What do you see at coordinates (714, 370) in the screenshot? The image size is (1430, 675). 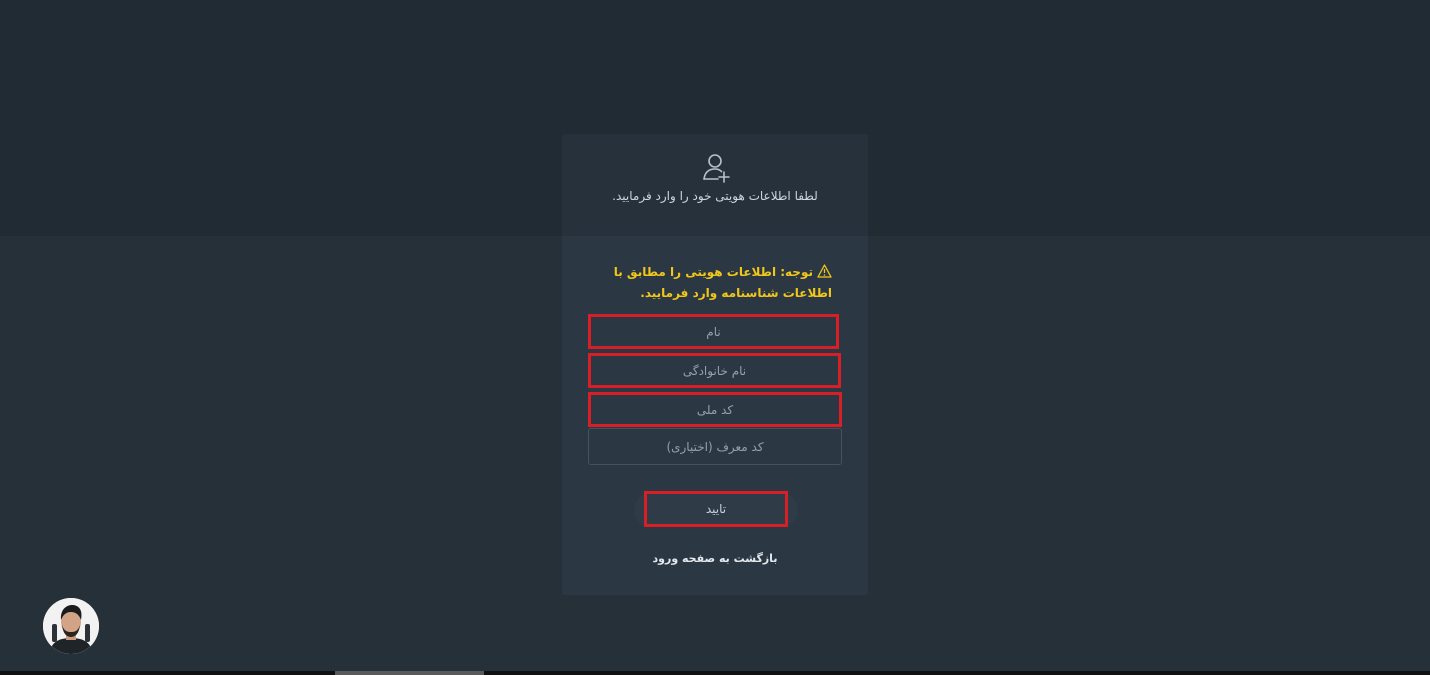 I see `last-name-input` at bounding box center [714, 370].